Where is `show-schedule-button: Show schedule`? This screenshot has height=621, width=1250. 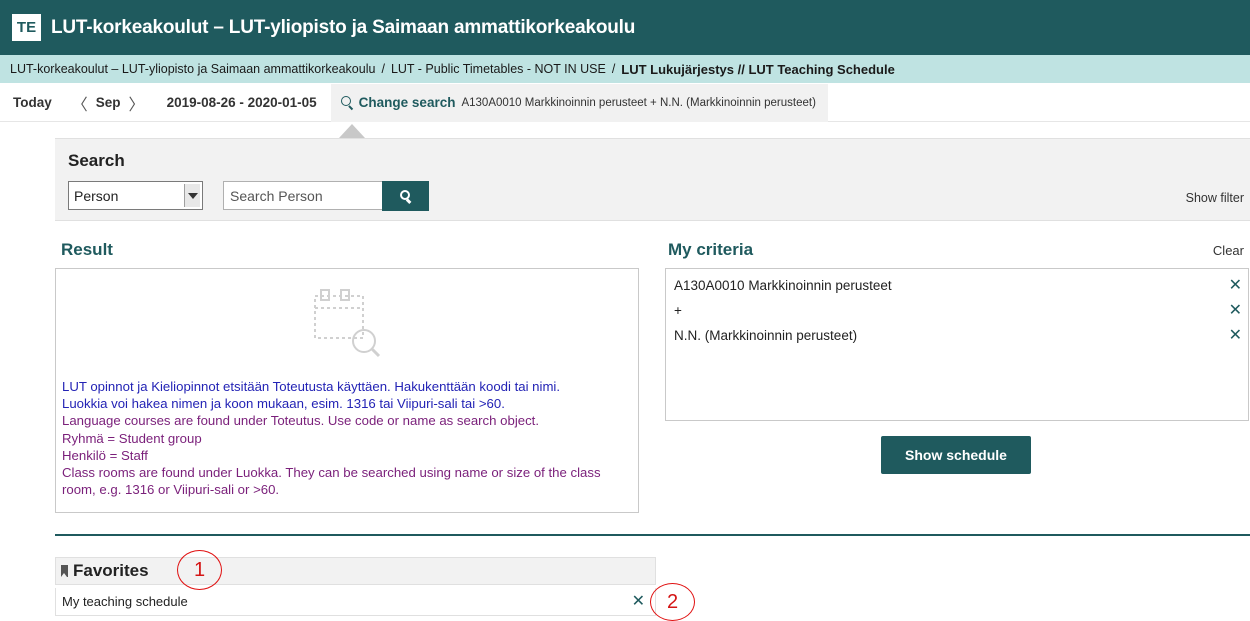
show-schedule-button: Show schedule is located at coordinates (956, 455).